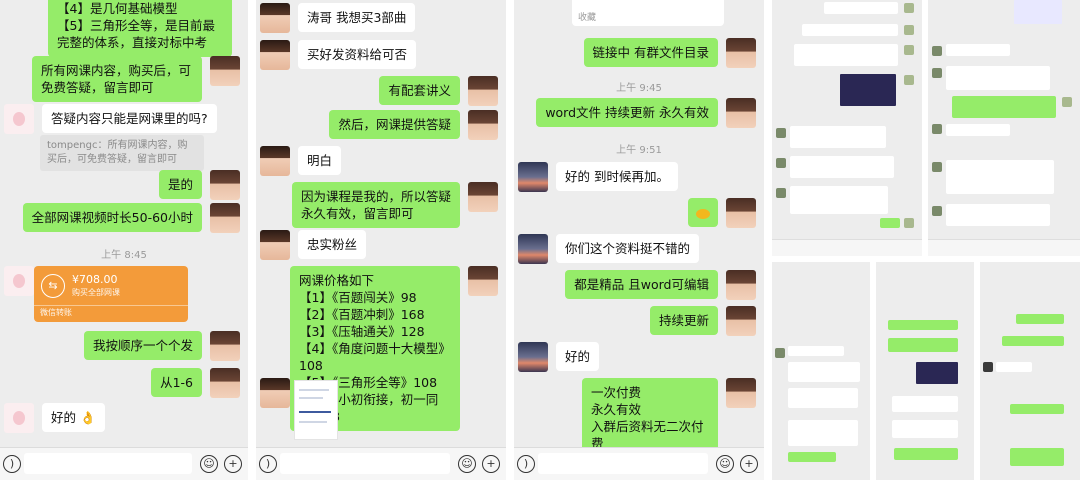 The height and width of the screenshot is (480, 1080). What do you see at coordinates (394, 124) in the screenshot?
I see `message-bubble: 然后，网课提供答疑` at bounding box center [394, 124].